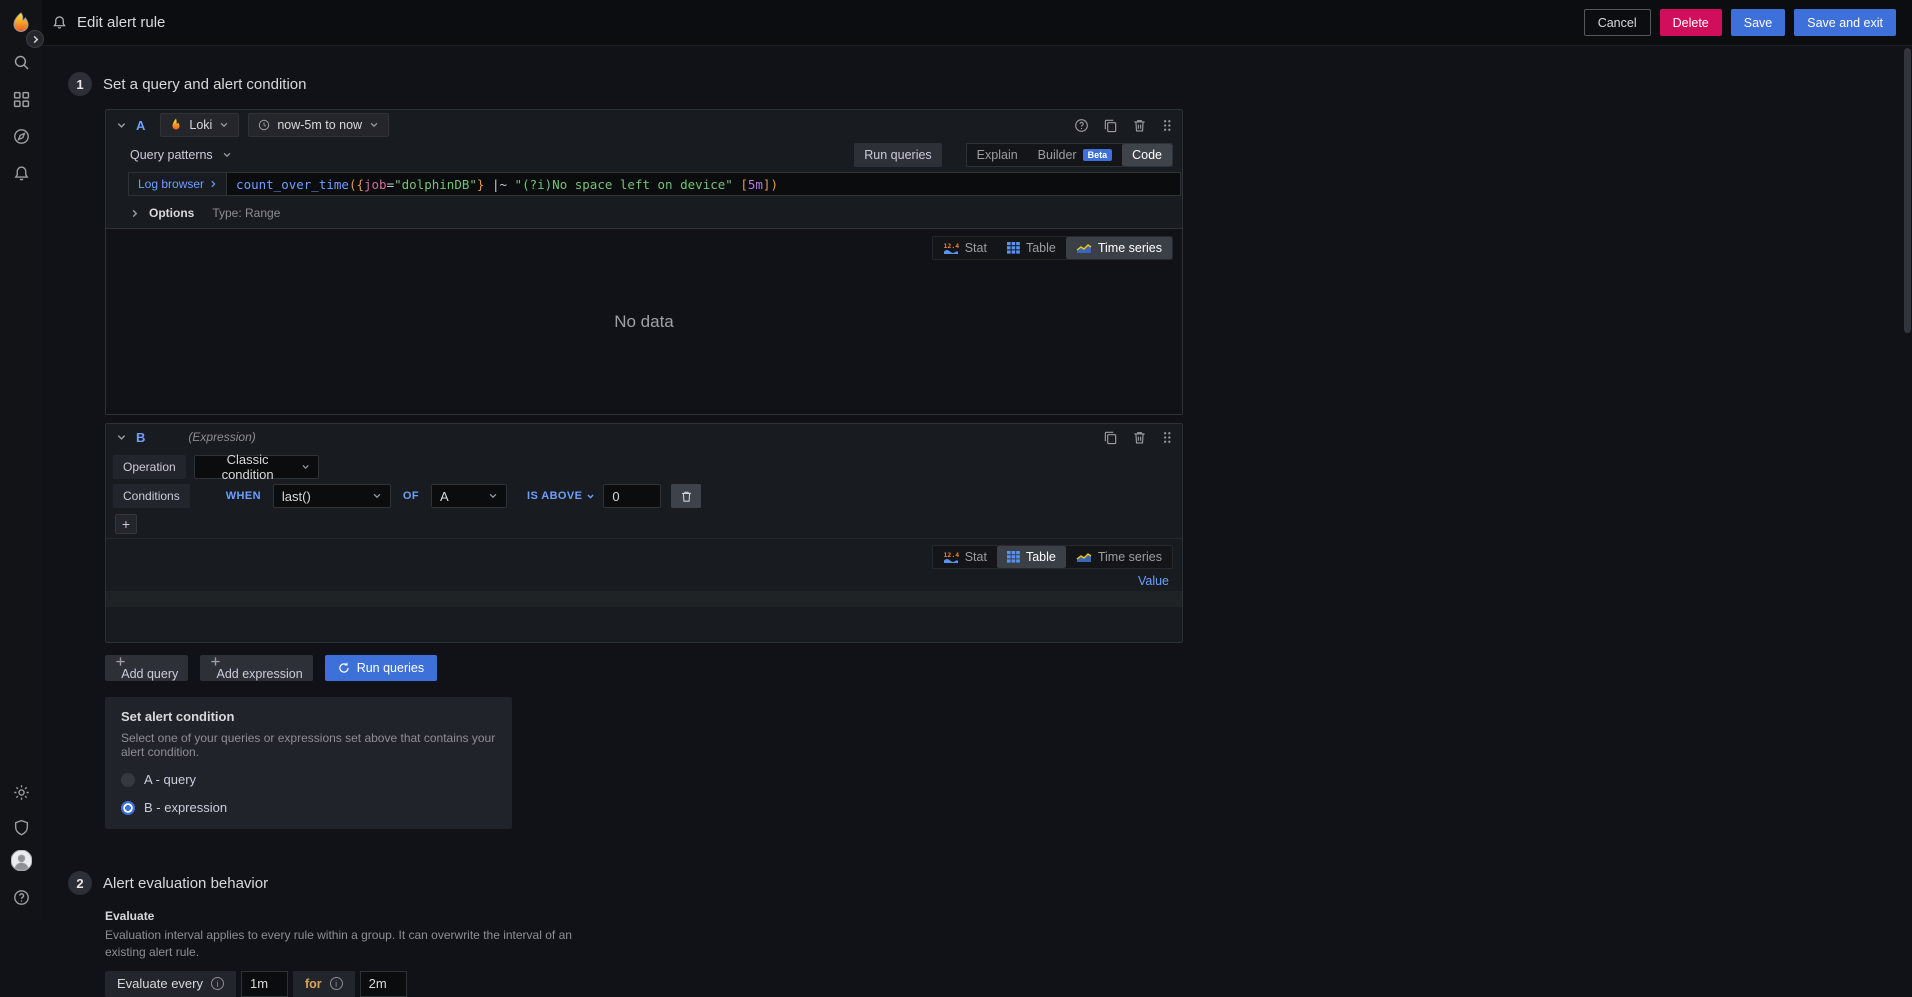 The width and height of the screenshot is (1912, 997). What do you see at coordinates (126, 524) in the screenshot?
I see `add-condition-button: +` at bounding box center [126, 524].